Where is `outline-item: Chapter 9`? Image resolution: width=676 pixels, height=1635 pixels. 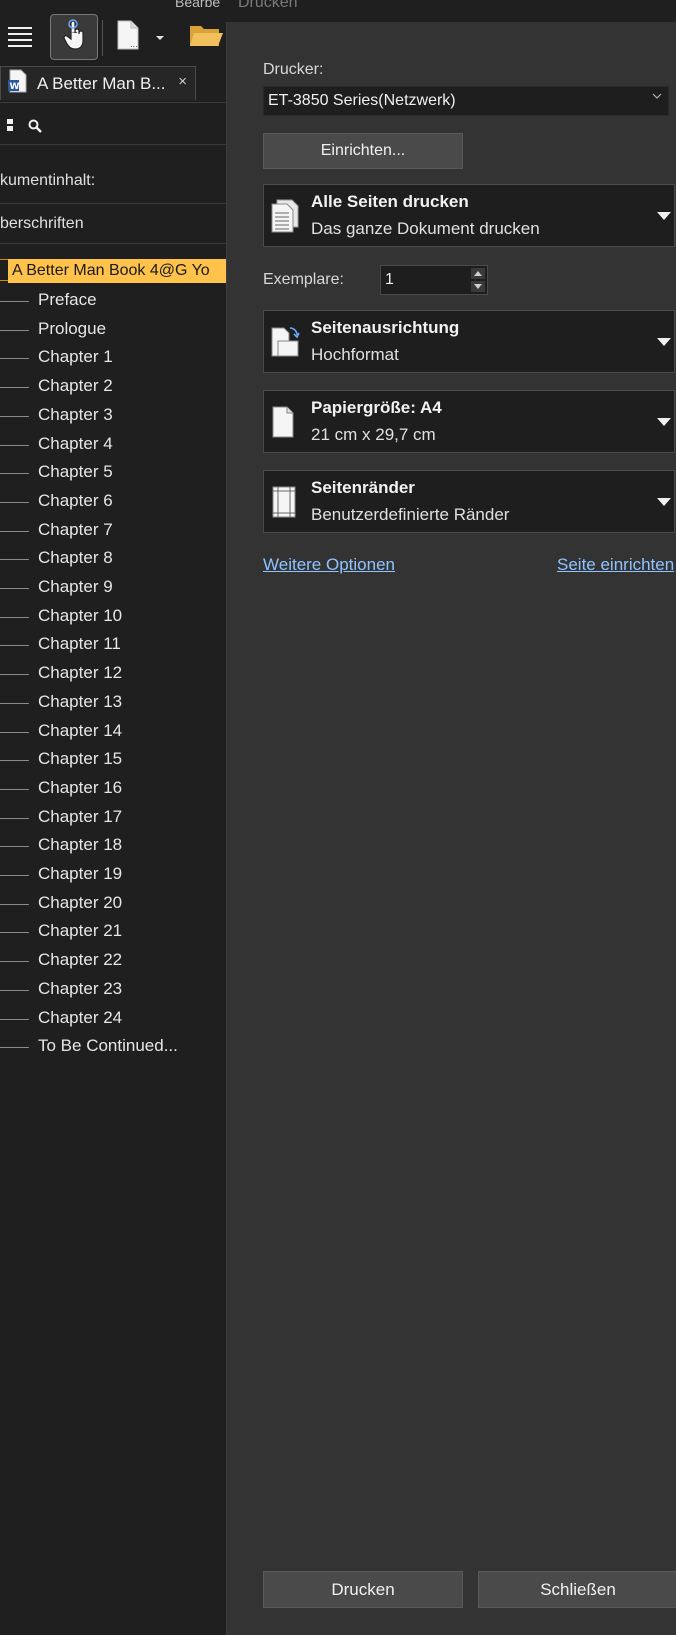
outline-item: Chapter 9 is located at coordinates (113, 588).